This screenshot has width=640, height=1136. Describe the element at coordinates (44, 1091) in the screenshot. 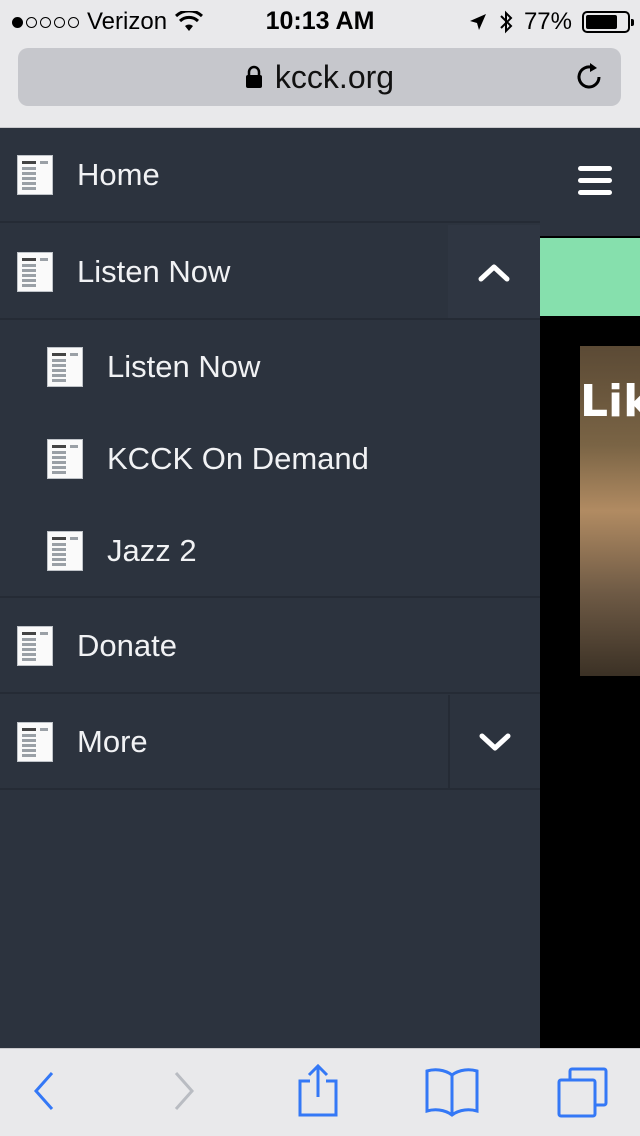

I see `back-arrow-icon` at that location.